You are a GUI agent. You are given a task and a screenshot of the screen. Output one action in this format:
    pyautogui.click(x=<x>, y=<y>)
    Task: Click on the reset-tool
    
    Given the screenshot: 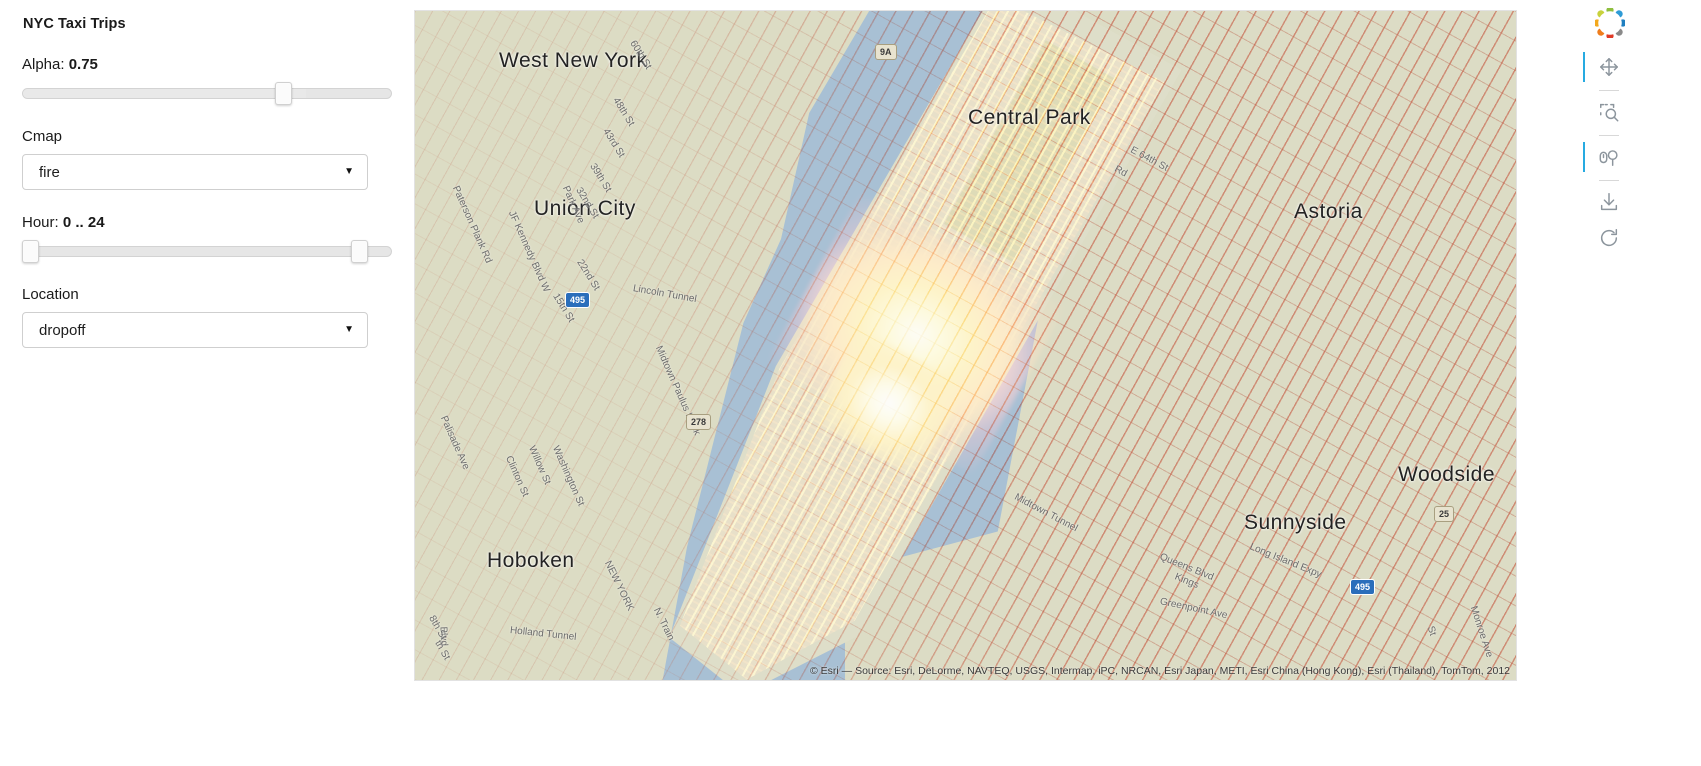 What is the action you would take?
    pyautogui.click(x=1609, y=238)
    